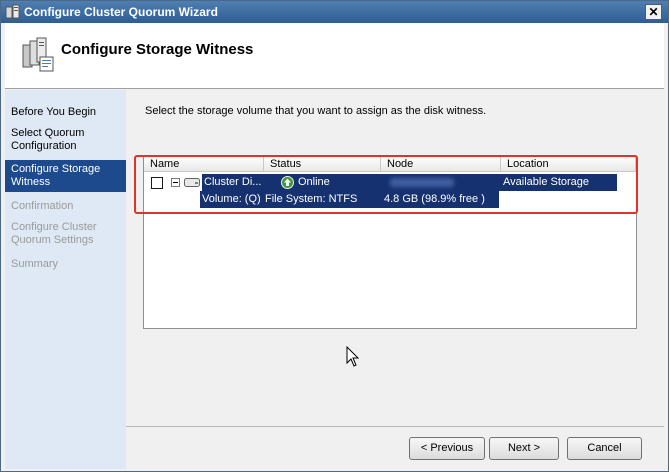  What do you see at coordinates (54, 233) in the screenshot?
I see `nav-step-configure-quorum-settings: Configure Cluster Quorum Settings` at bounding box center [54, 233].